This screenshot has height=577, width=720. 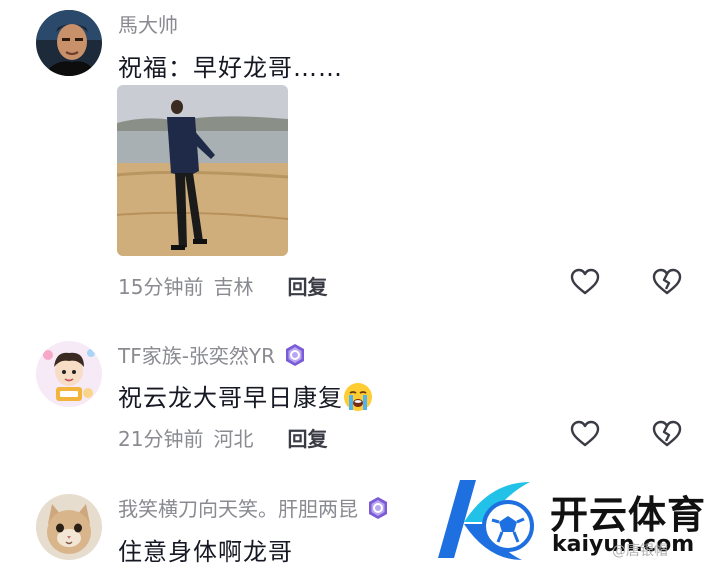 I want to click on comment-text: 住意身体啊龙哥, so click(x=205, y=552).